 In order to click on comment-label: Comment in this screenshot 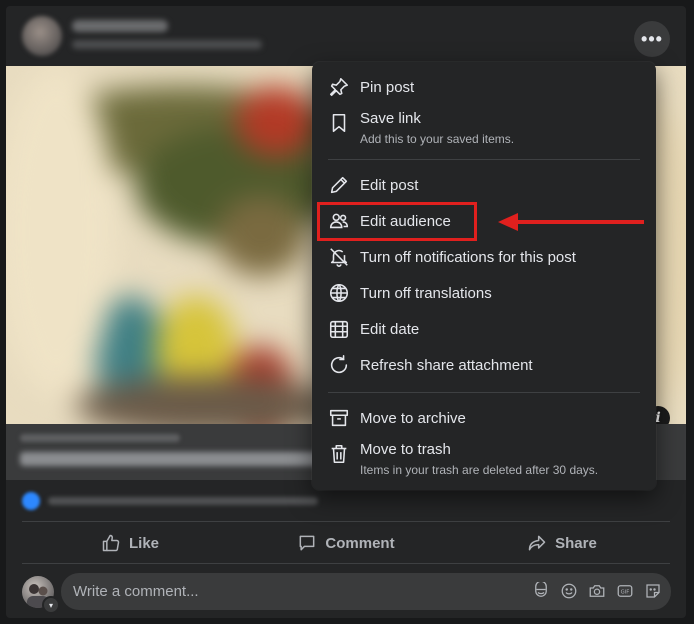, I will do `click(360, 543)`.